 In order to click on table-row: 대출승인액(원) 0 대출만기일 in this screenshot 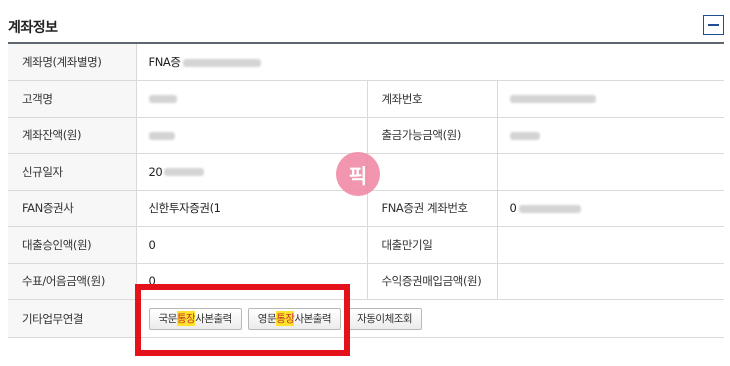, I will do `click(366, 245)`.